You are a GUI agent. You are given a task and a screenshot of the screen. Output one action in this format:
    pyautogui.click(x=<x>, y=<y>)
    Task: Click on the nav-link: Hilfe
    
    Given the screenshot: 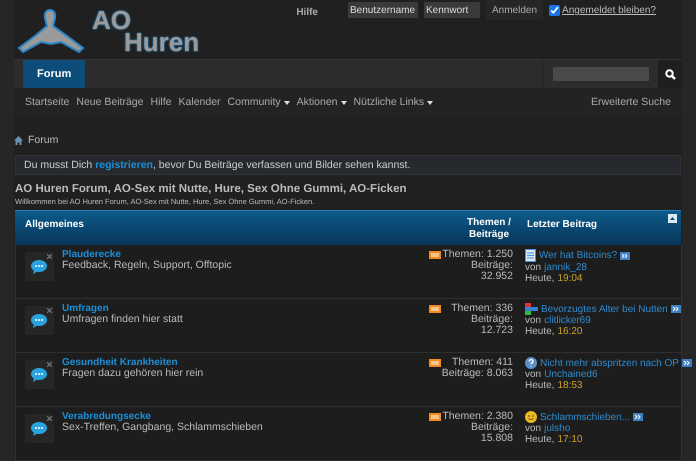 What is the action you would take?
    pyautogui.click(x=161, y=102)
    